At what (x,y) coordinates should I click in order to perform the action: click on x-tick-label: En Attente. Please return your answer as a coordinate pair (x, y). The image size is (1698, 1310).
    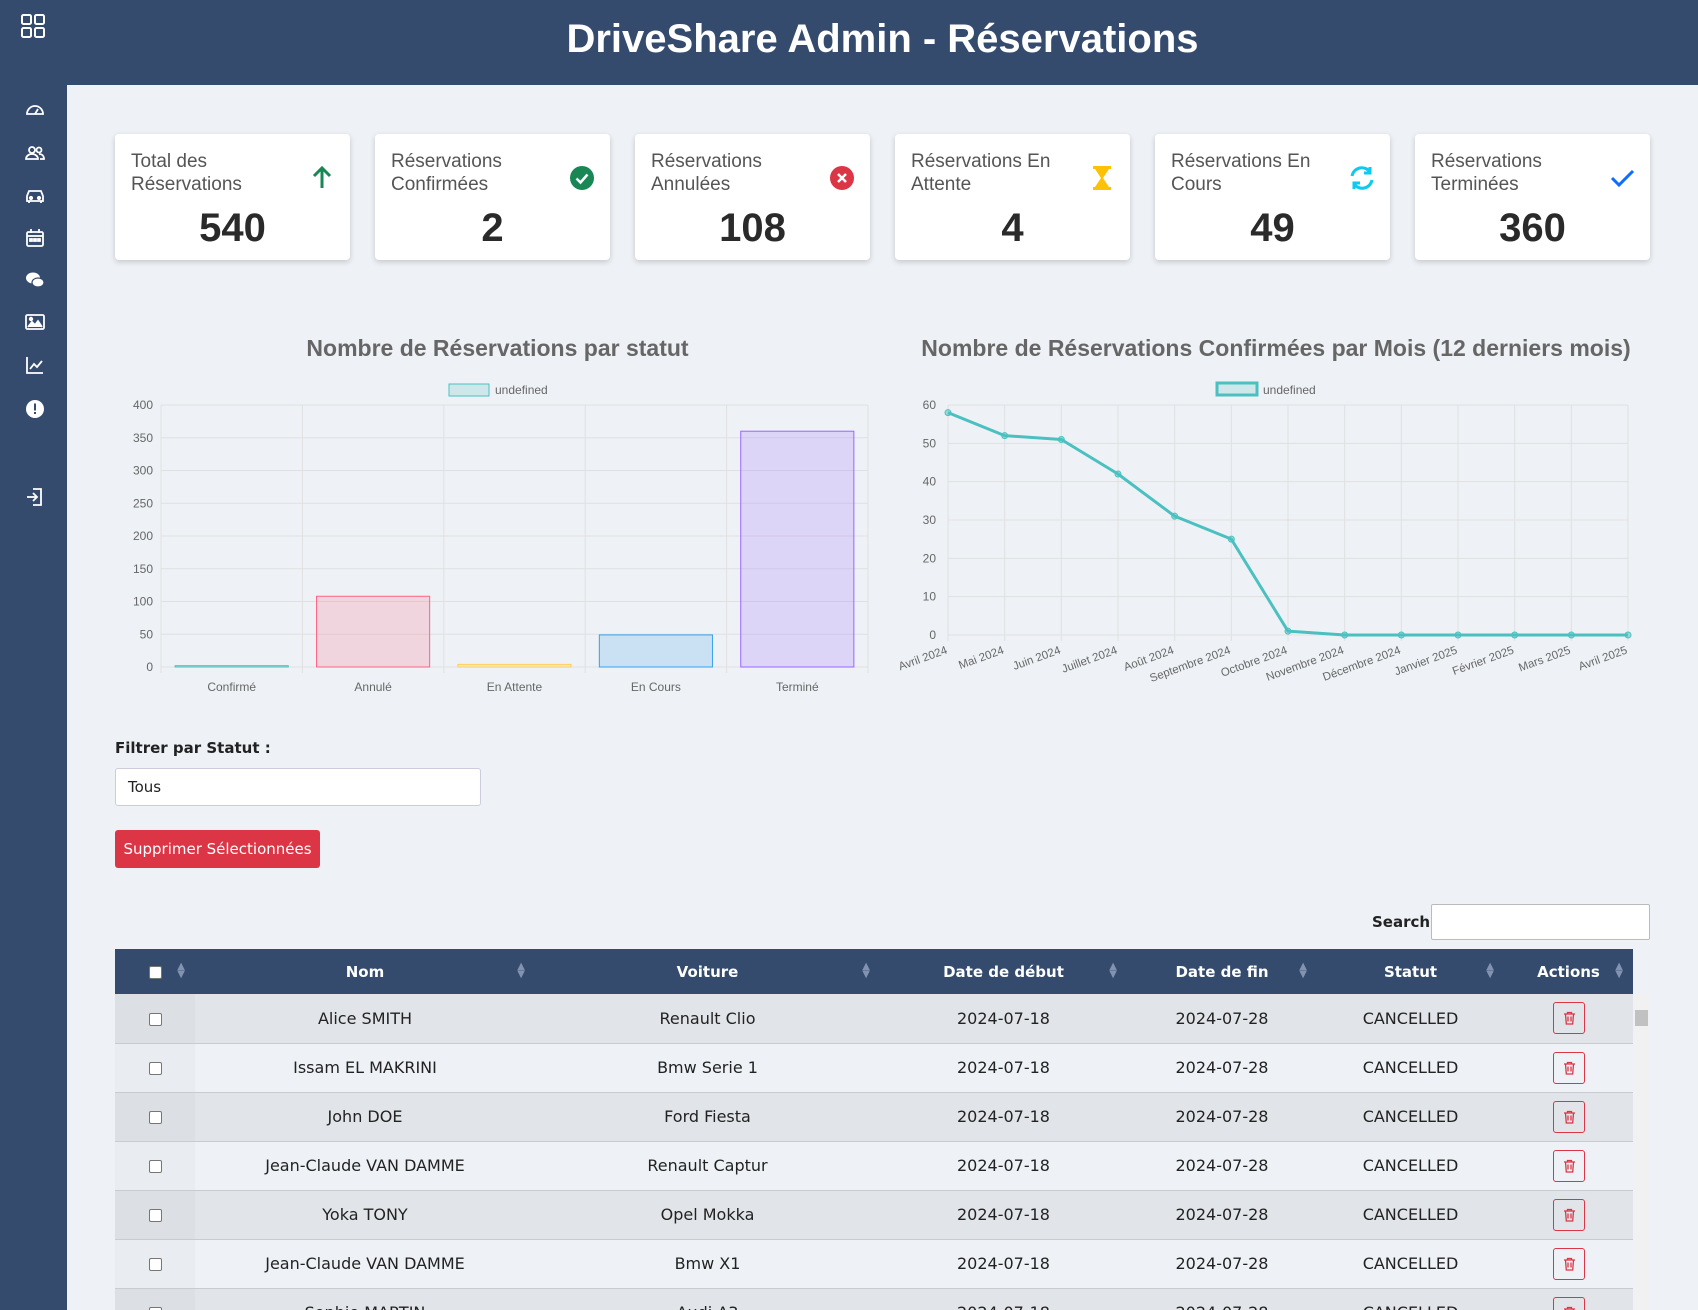
    Looking at the image, I should click on (515, 687).